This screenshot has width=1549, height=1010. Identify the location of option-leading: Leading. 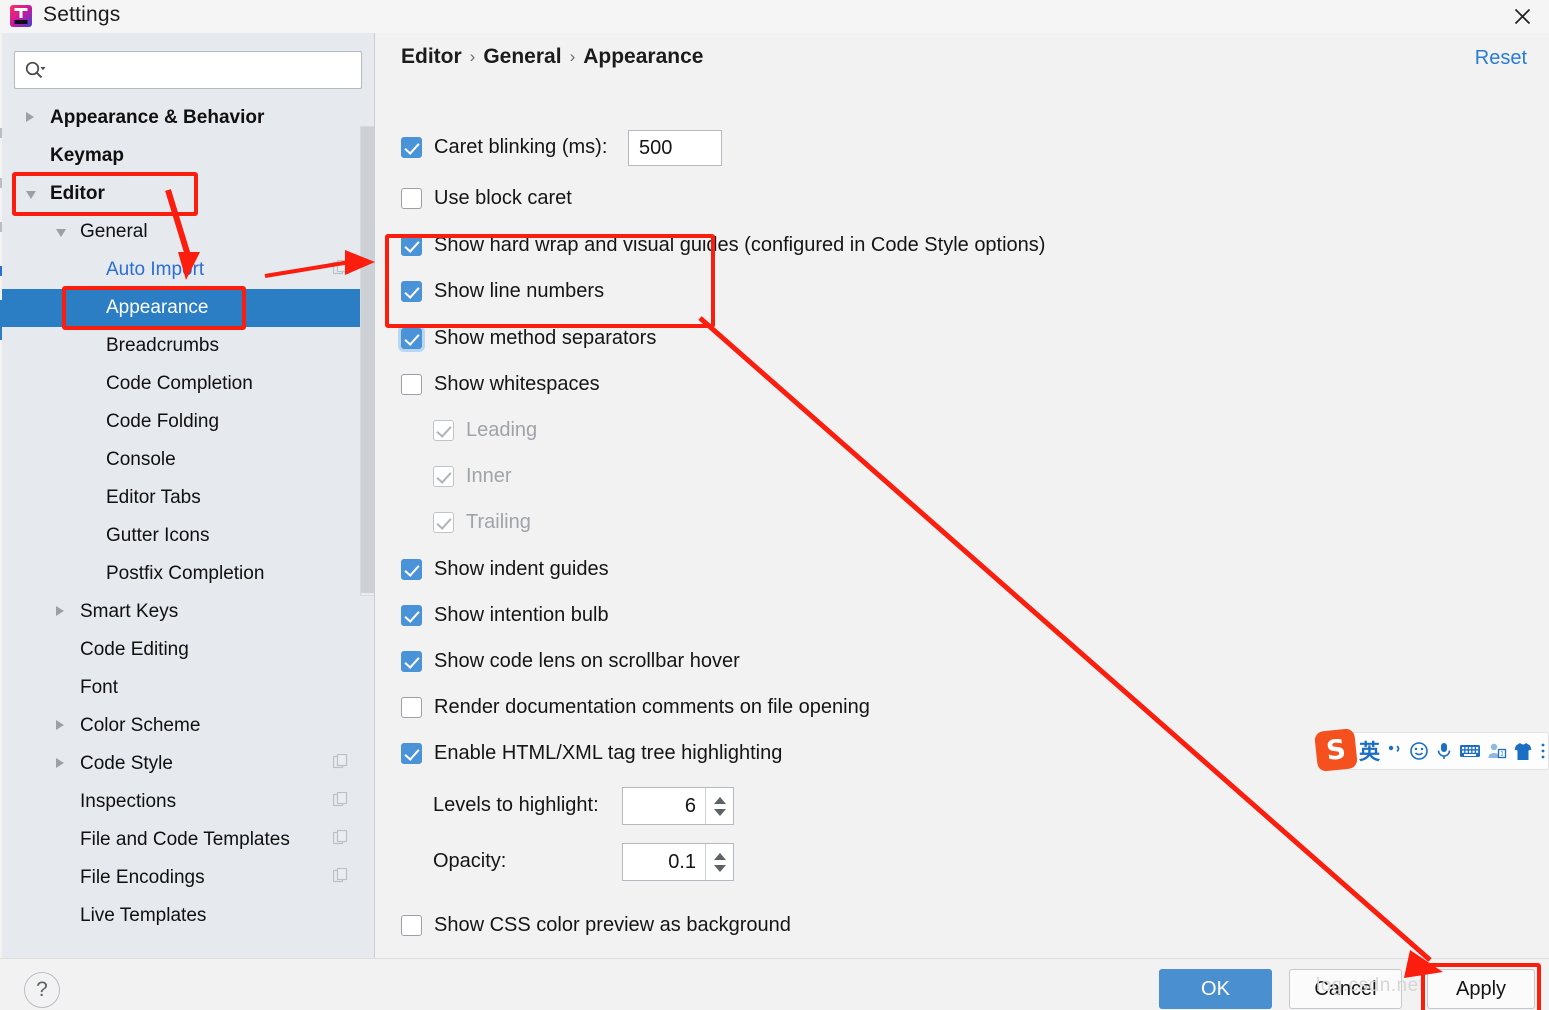
(485, 430).